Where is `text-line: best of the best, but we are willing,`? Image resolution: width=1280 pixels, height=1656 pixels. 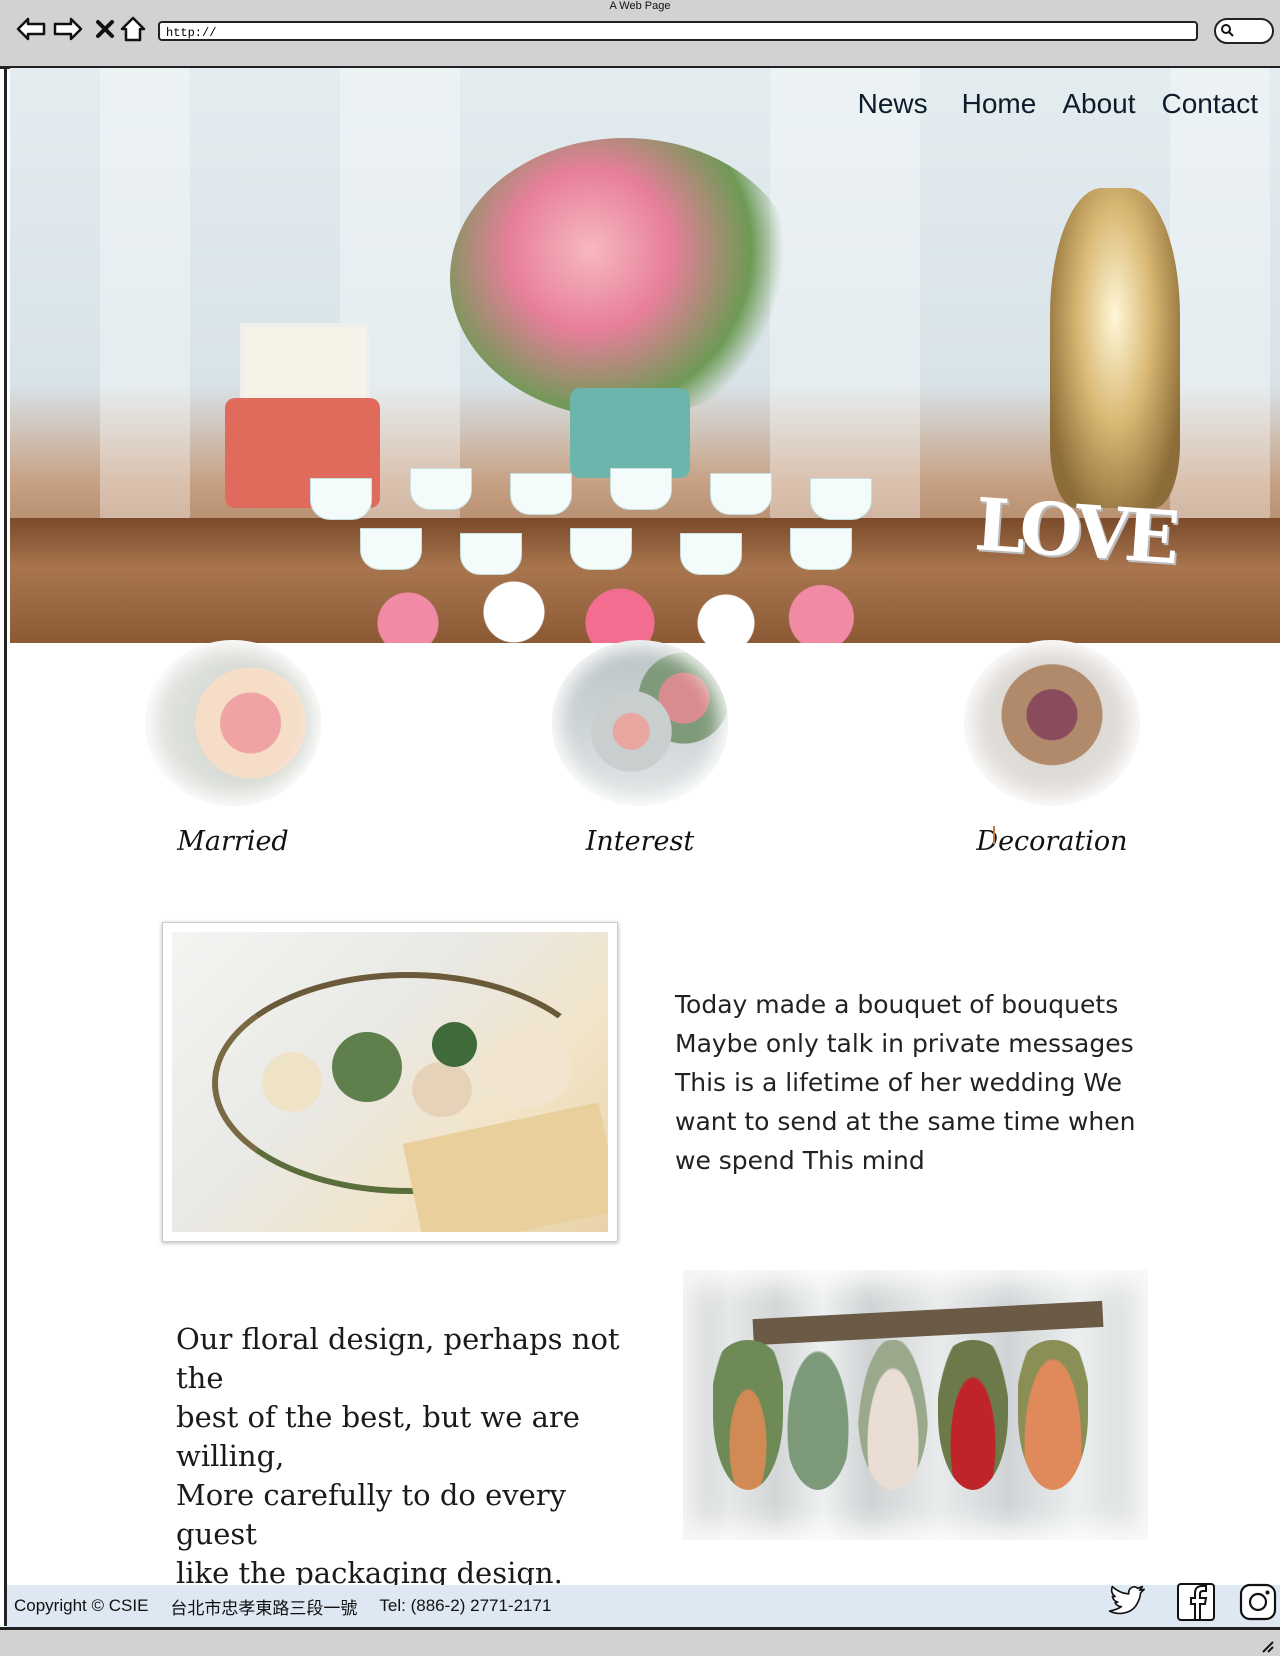
text-line: best of the best, but we are willing, is located at coordinates (378, 1436).